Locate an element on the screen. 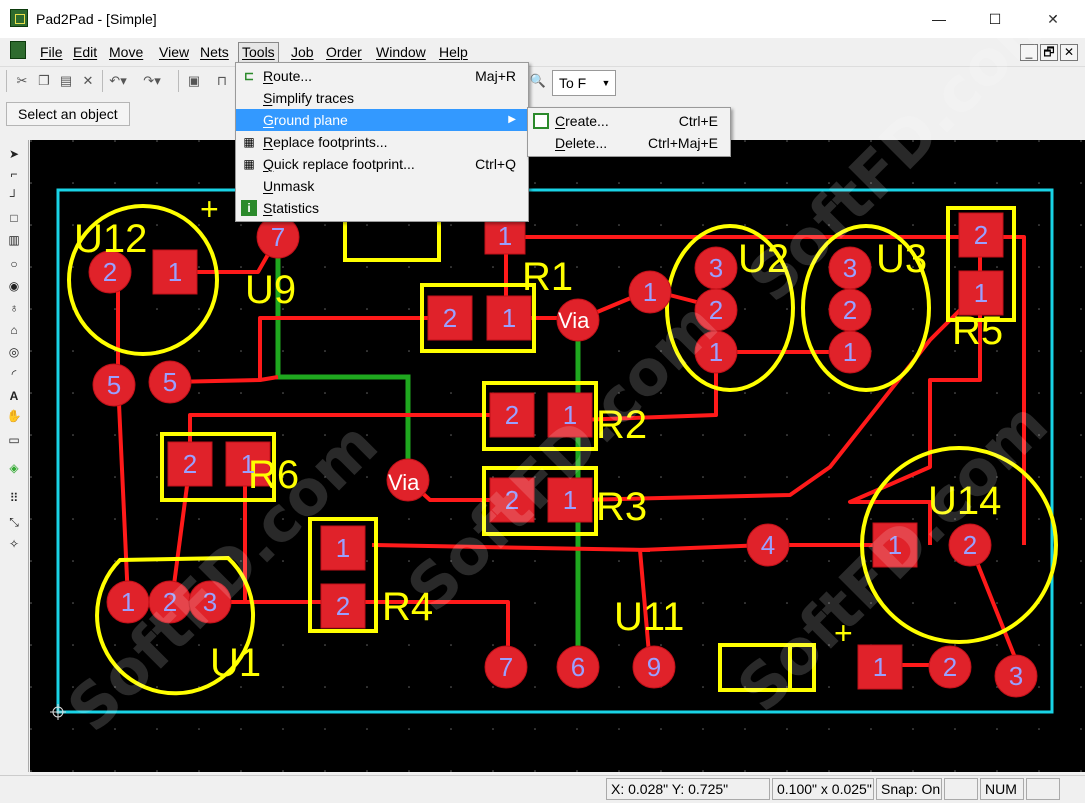 The height and width of the screenshot is (803, 1085). selection-status: Select an object is located at coordinates (68, 114).